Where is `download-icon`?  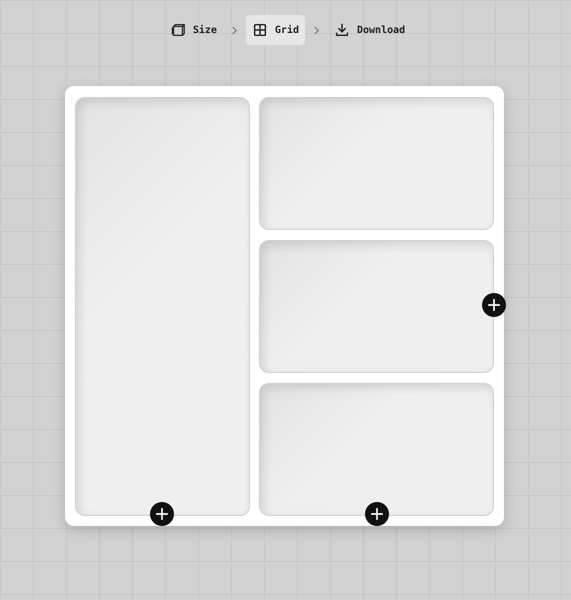 download-icon is located at coordinates (342, 30).